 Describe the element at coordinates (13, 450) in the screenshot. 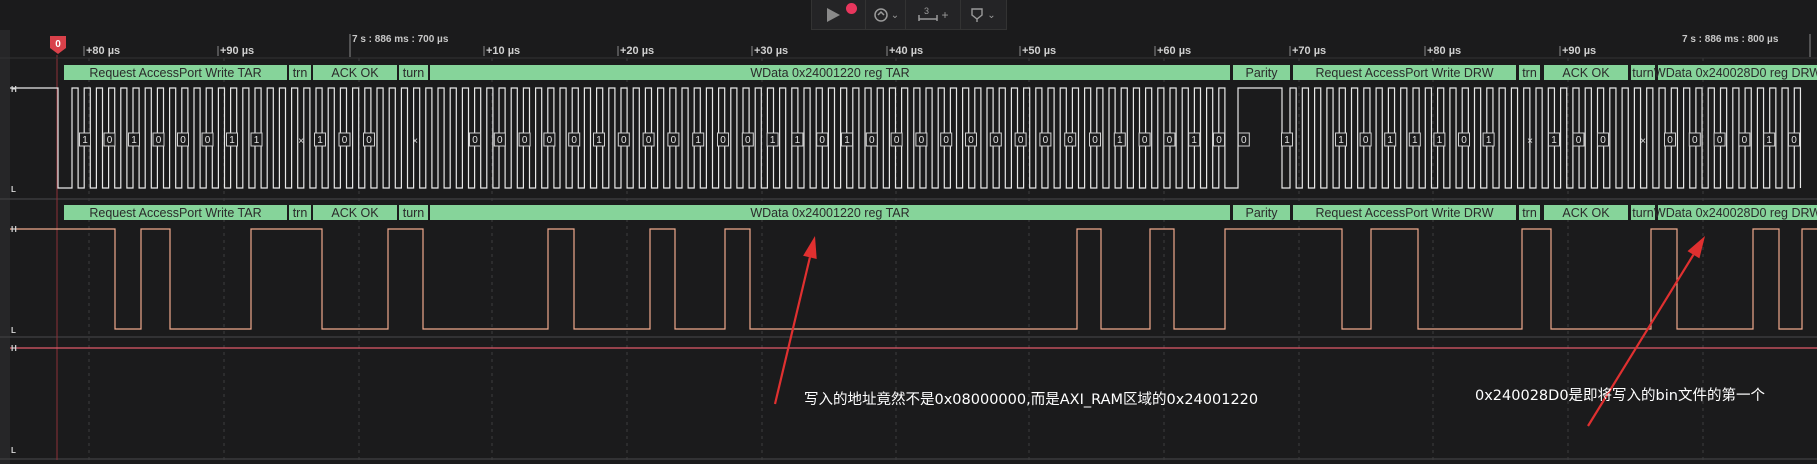

I see `third-low-label: L` at that location.